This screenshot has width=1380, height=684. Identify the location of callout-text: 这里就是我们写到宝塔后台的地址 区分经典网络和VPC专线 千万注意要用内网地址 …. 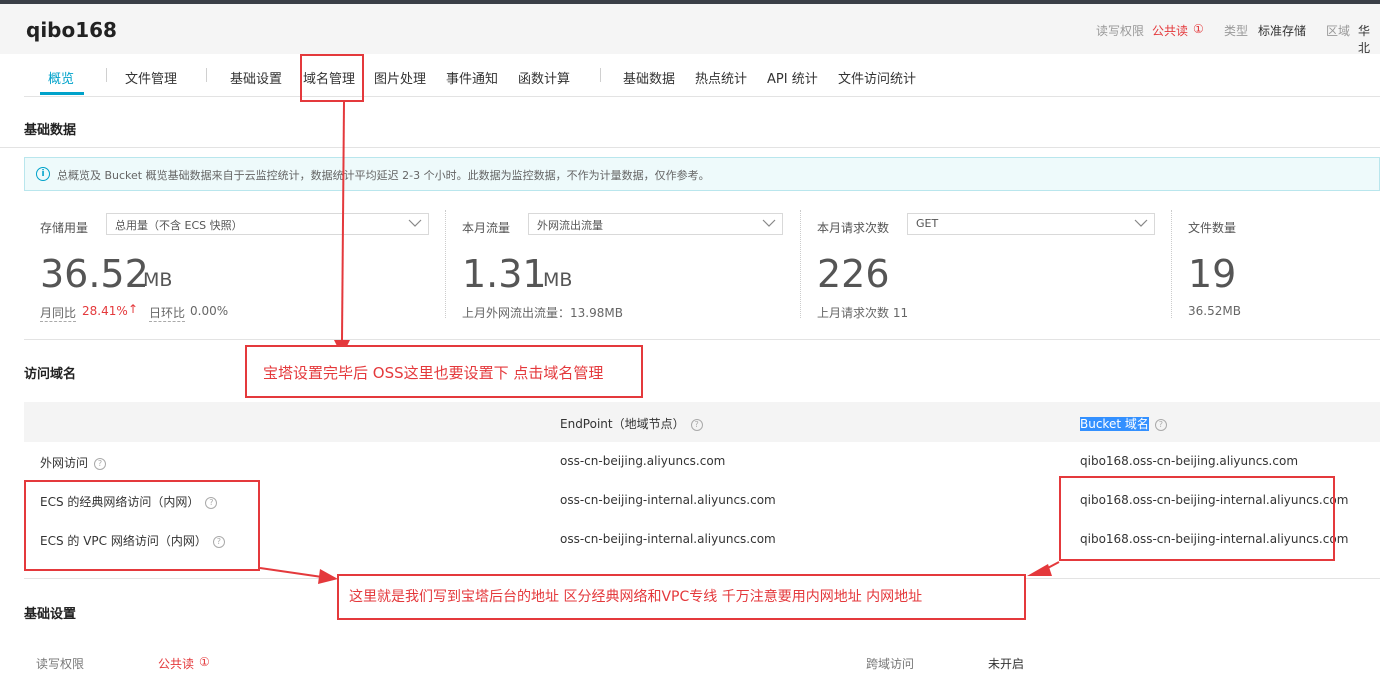
(636, 597).